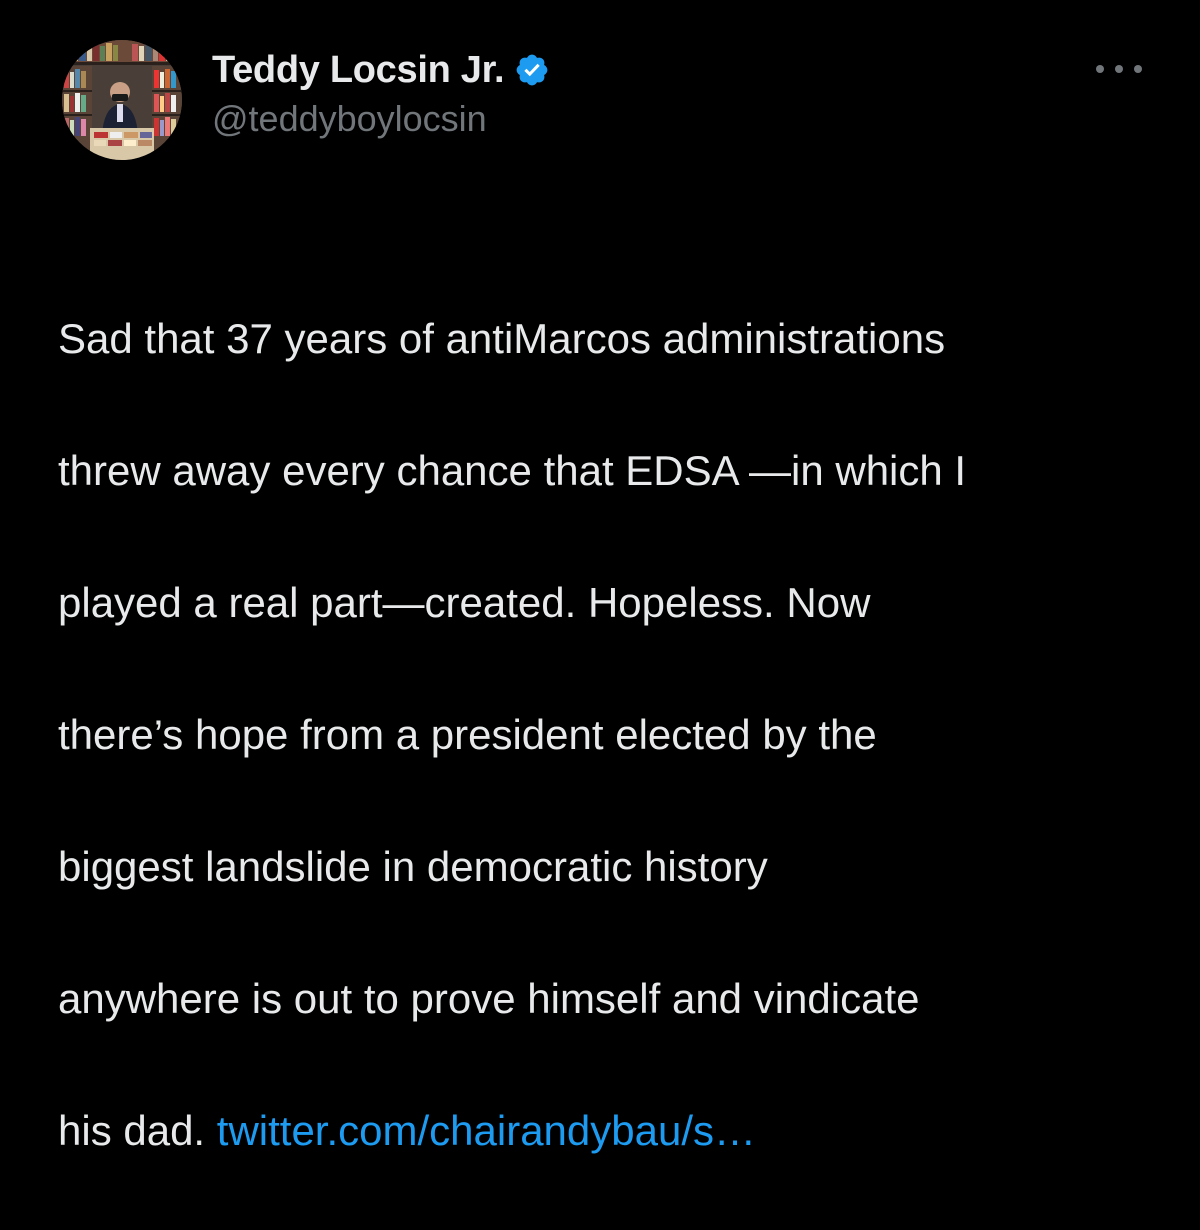  What do you see at coordinates (137, 1130) in the screenshot?
I see `tweet-text-line-prefix: his dad.` at bounding box center [137, 1130].